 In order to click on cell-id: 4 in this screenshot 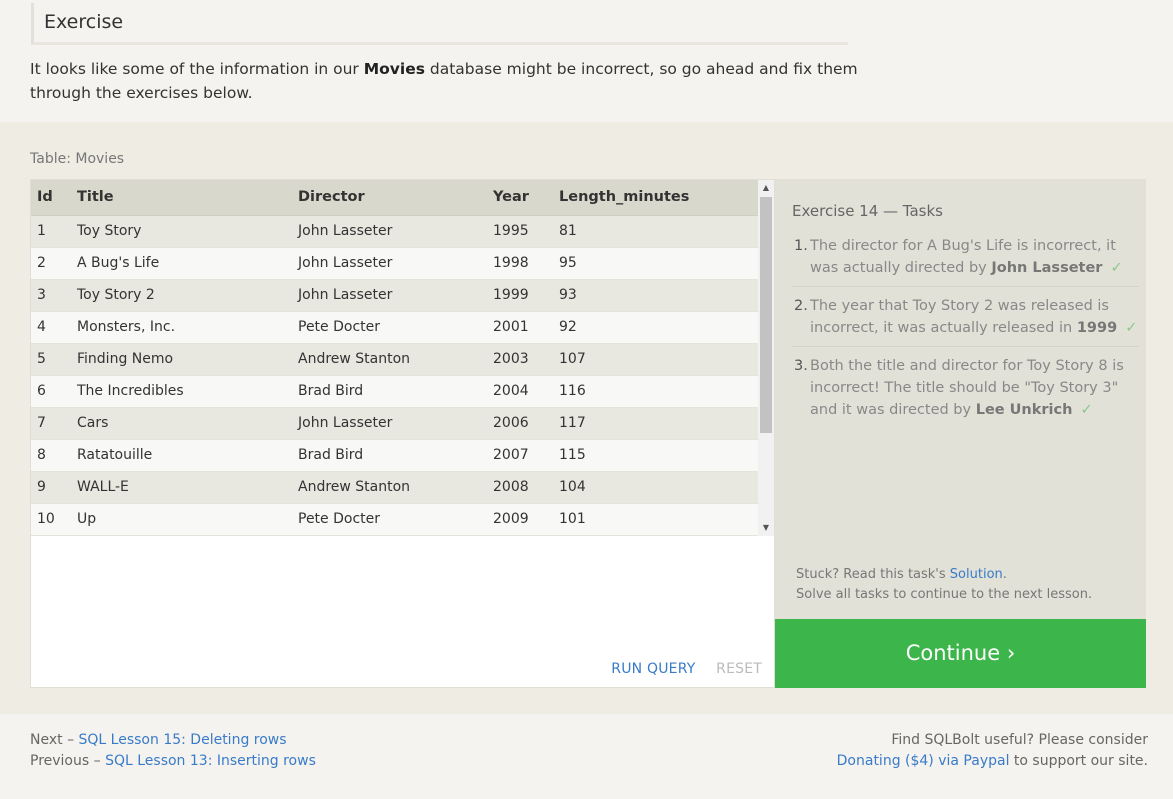, I will do `click(51, 327)`.